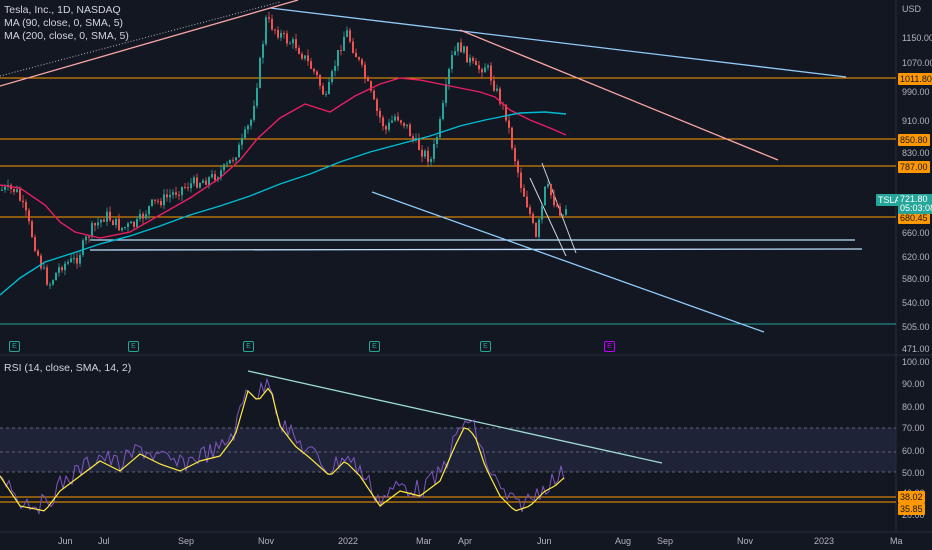 This screenshot has height=550, width=932. Describe the element at coordinates (916, 121) in the screenshot. I see `price-axis-tick: 910.00` at that location.